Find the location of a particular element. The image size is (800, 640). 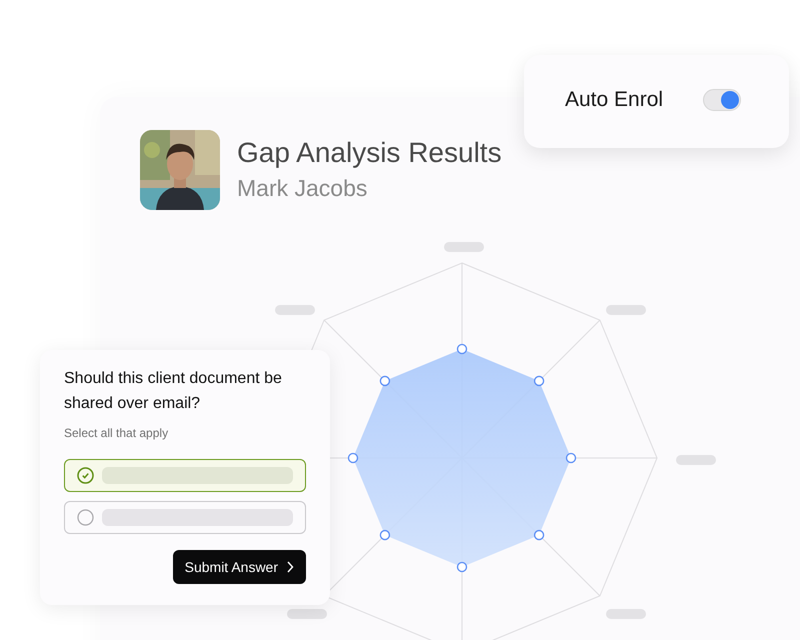

client-name: Mark Jacobs is located at coordinates (302, 188).